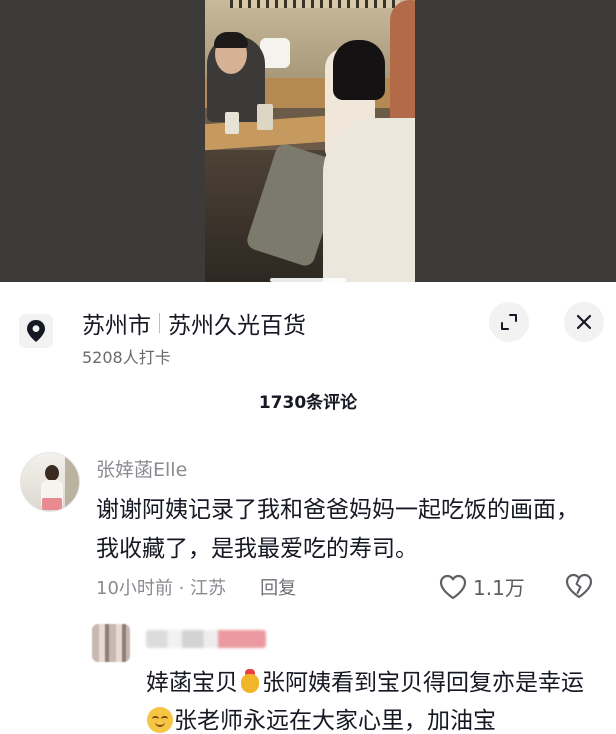 The height and width of the screenshot is (734, 616). Describe the element at coordinates (308, 403) in the screenshot. I see `comment-count: 1730条评论` at that location.